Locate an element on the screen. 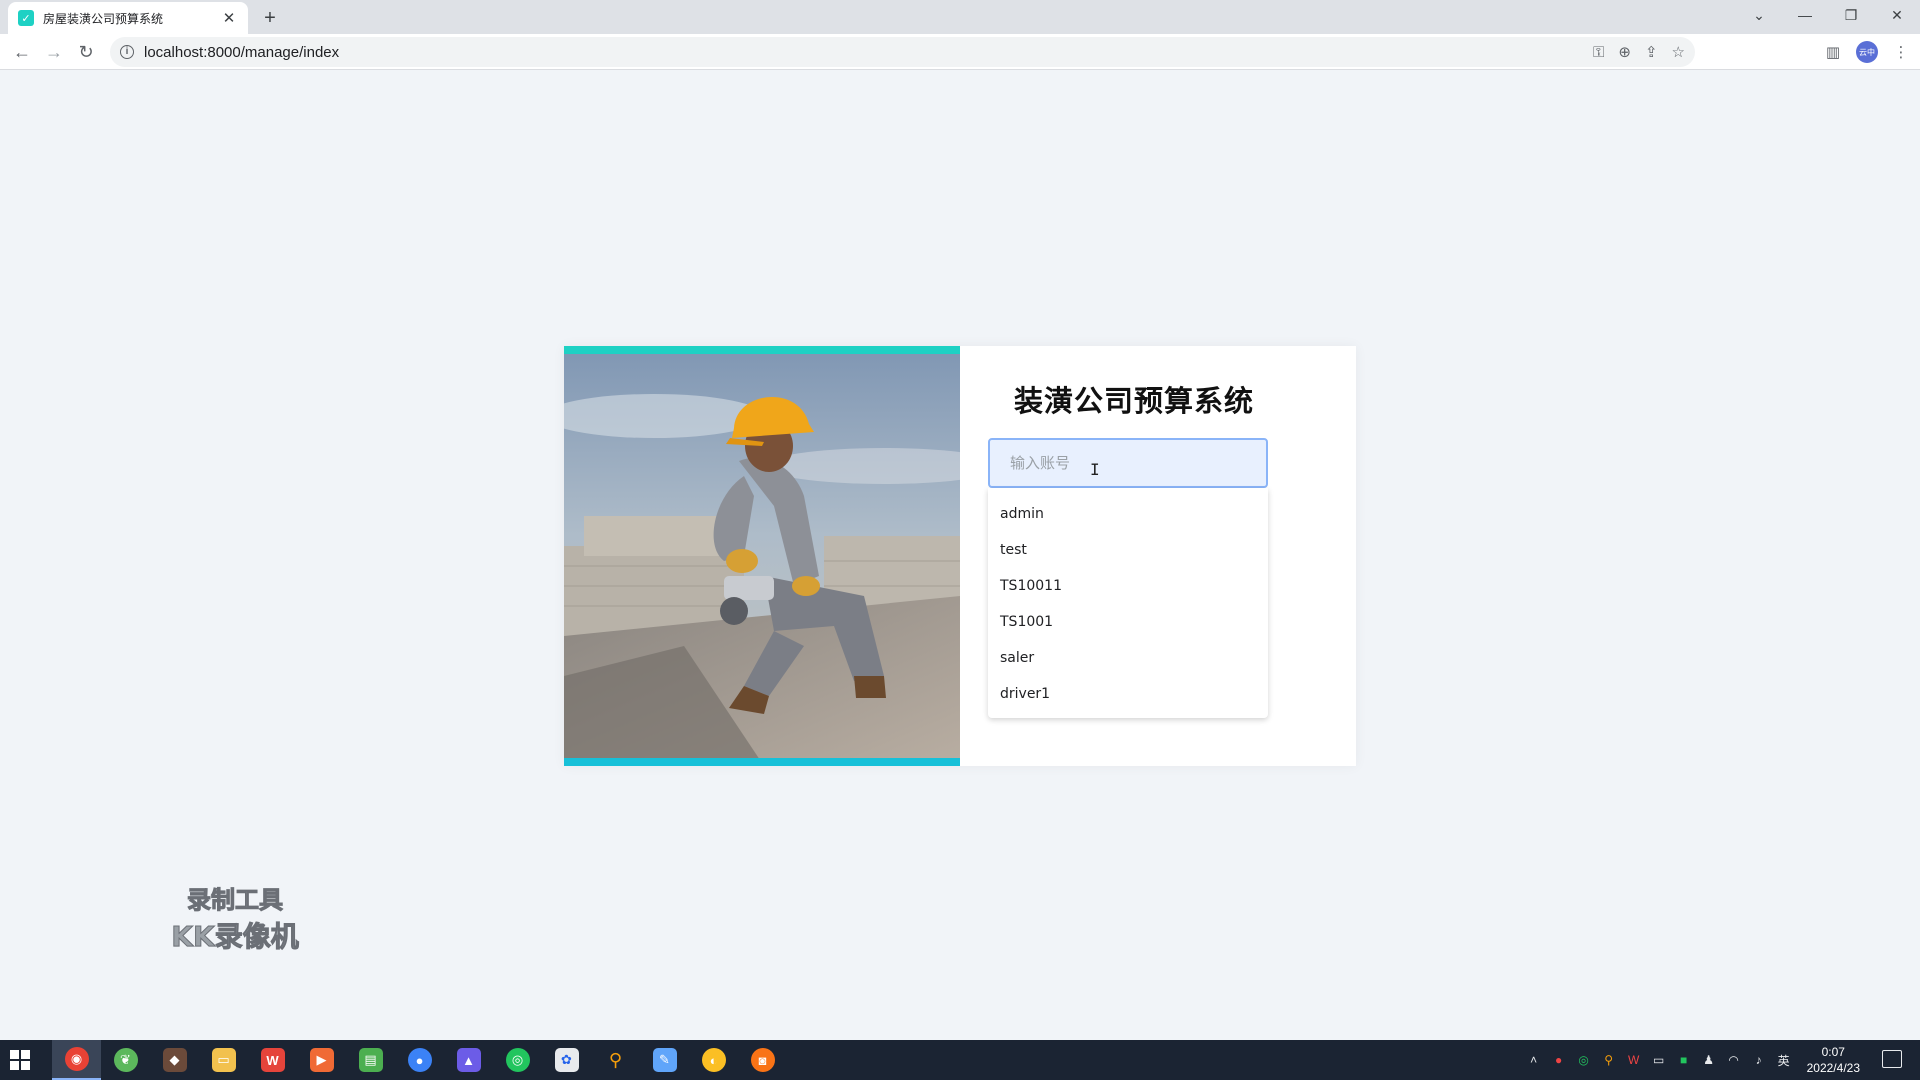 The height and width of the screenshot is (1080, 1920). network-app-taskbar-icon: ✿ is located at coordinates (566, 1060).